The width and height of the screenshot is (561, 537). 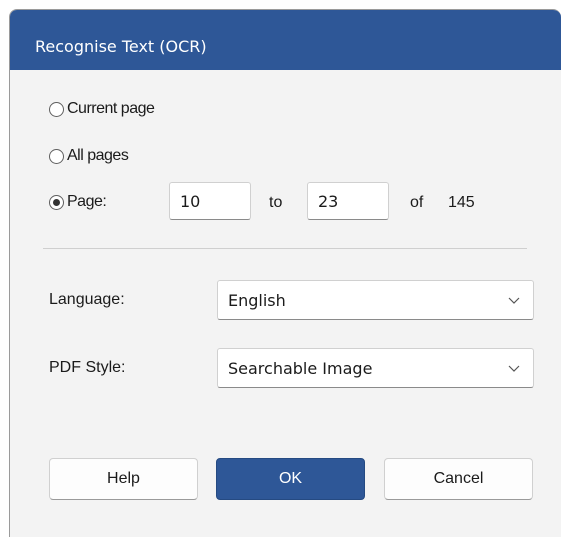 What do you see at coordinates (56, 156) in the screenshot?
I see `radio-all-pages-button` at bounding box center [56, 156].